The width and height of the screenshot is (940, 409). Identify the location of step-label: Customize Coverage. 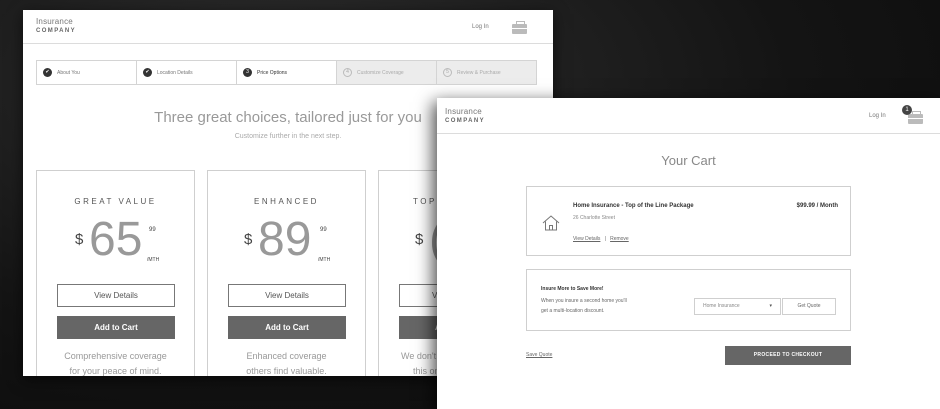
(380, 72).